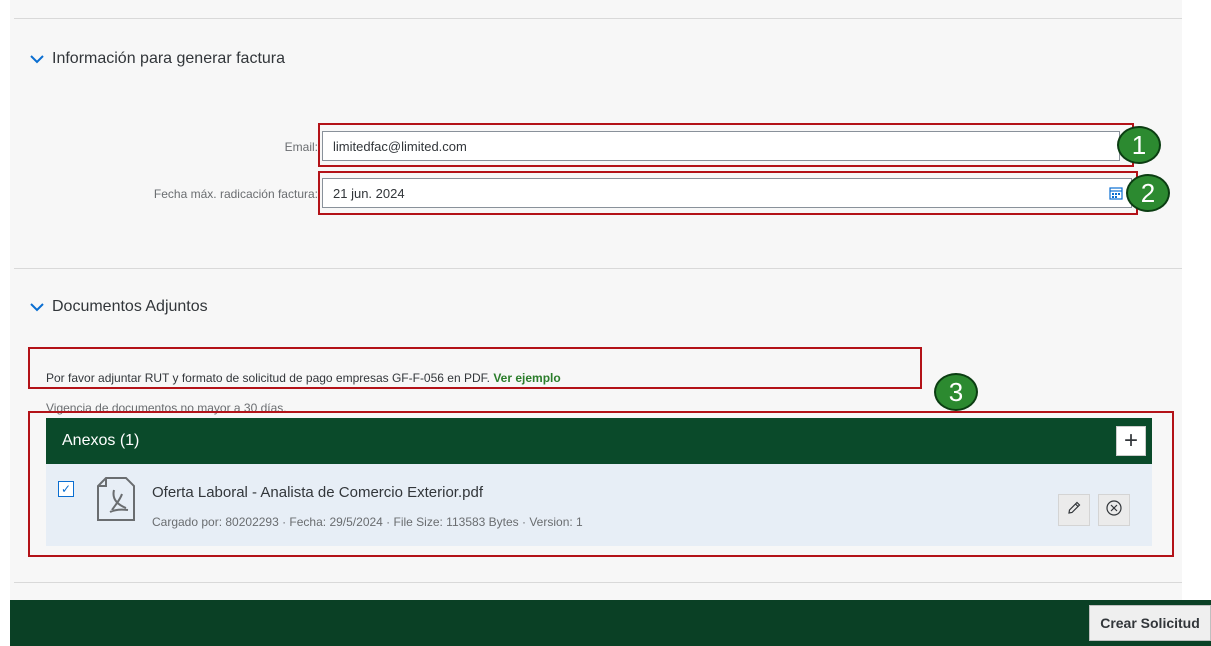 The height and width of the screenshot is (646, 1211). I want to click on calendar-icon, so click(1116, 193).